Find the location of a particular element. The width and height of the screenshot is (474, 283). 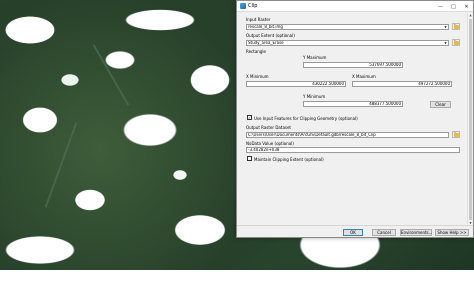

minimize-button: — is located at coordinates (440, 6).